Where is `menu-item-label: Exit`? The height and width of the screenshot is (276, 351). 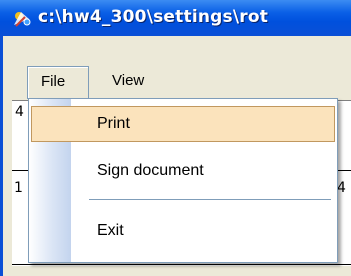 menu-item-label: Exit is located at coordinates (110, 230).